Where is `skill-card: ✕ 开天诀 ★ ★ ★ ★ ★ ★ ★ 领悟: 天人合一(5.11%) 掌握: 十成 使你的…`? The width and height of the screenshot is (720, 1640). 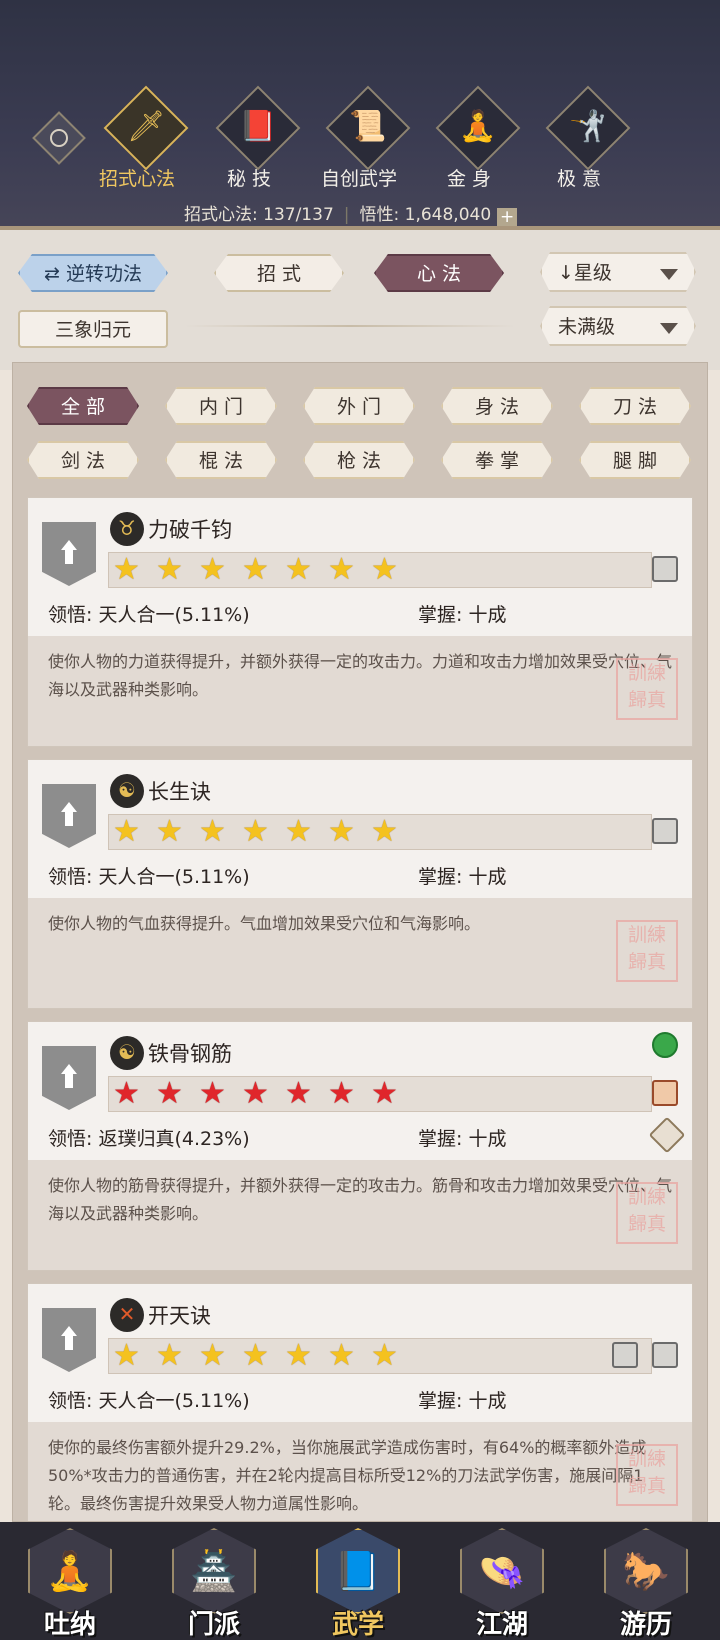 skill-card: ✕ 开天诀 ★ ★ ★ ★ ★ ★ ★ 领悟: 天人合一(5.11%) 掌握: 十成 使你的… is located at coordinates (360, 1402).